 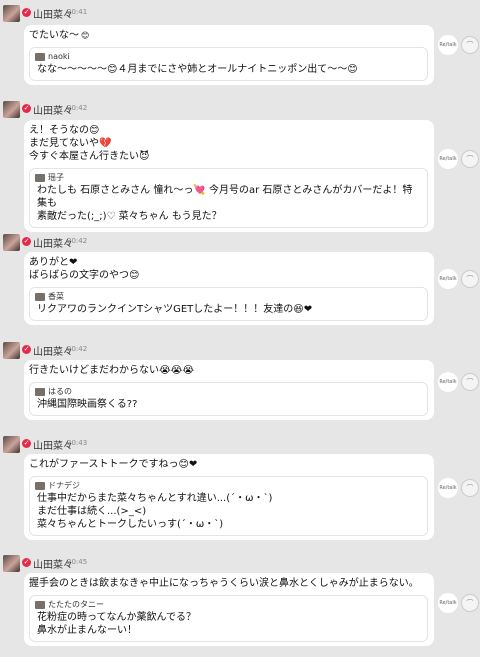 I want to click on reply-text: 沖縄国際映画祭くる??, so click(x=87, y=404).